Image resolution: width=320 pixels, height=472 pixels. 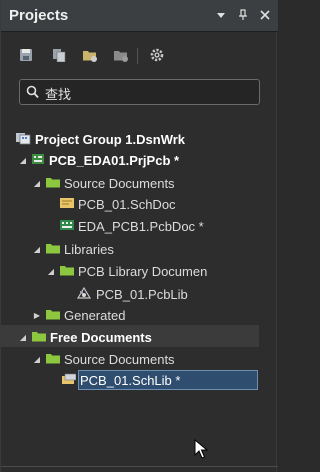 I want to click on tree-label-pcbdoc: EDA_PCB1.PcbDoc *, so click(x=141, y=226).